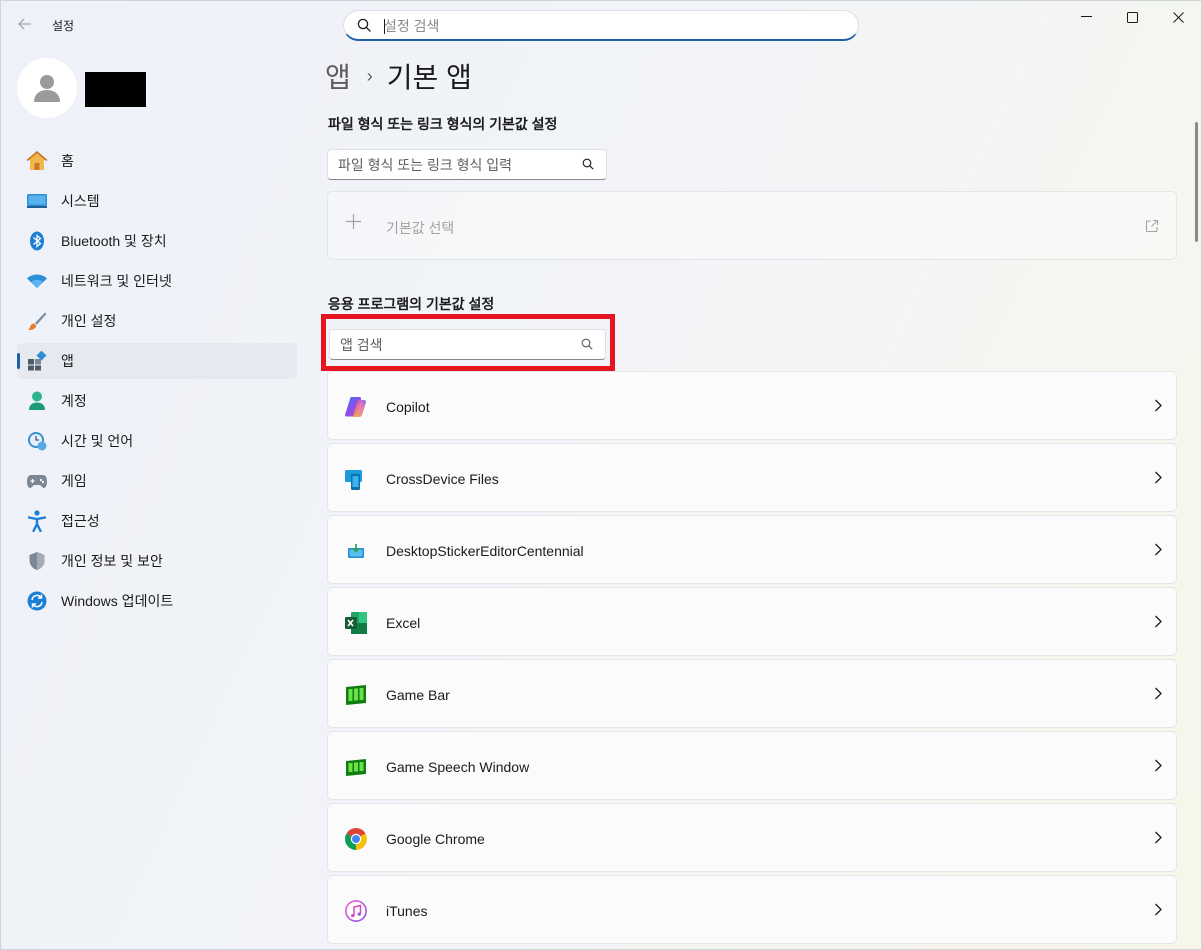  Describe the element at coordinates (468, 342) in the screenshot. I see `highlight-annotation` at that location.